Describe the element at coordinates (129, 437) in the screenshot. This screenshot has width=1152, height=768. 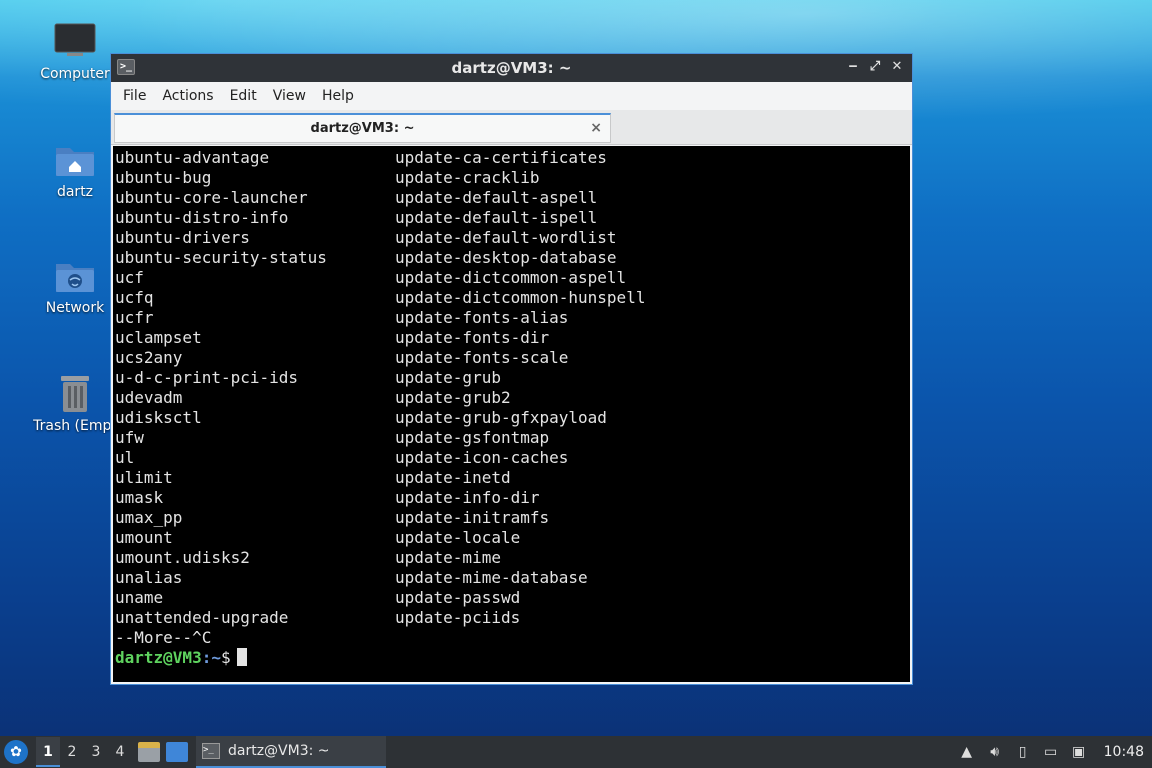
I see `output-line: ufw` at that location.